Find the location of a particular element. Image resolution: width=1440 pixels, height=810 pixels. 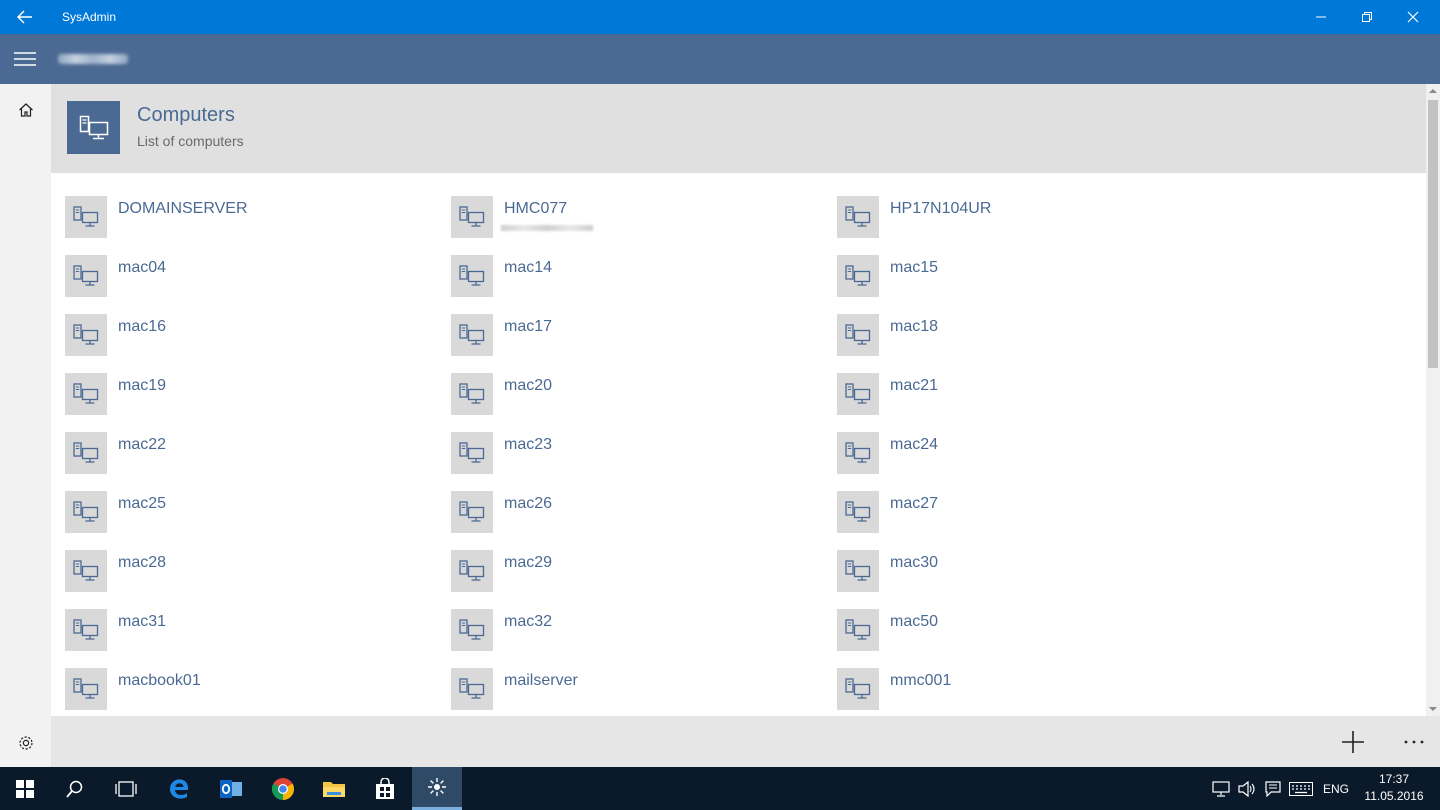

redacted-account is located at coordinates (93, 59).